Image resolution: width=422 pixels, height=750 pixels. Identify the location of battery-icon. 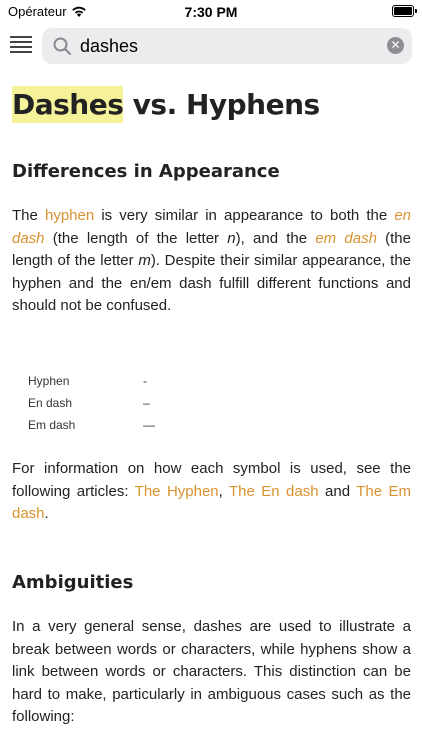
(404, 11).